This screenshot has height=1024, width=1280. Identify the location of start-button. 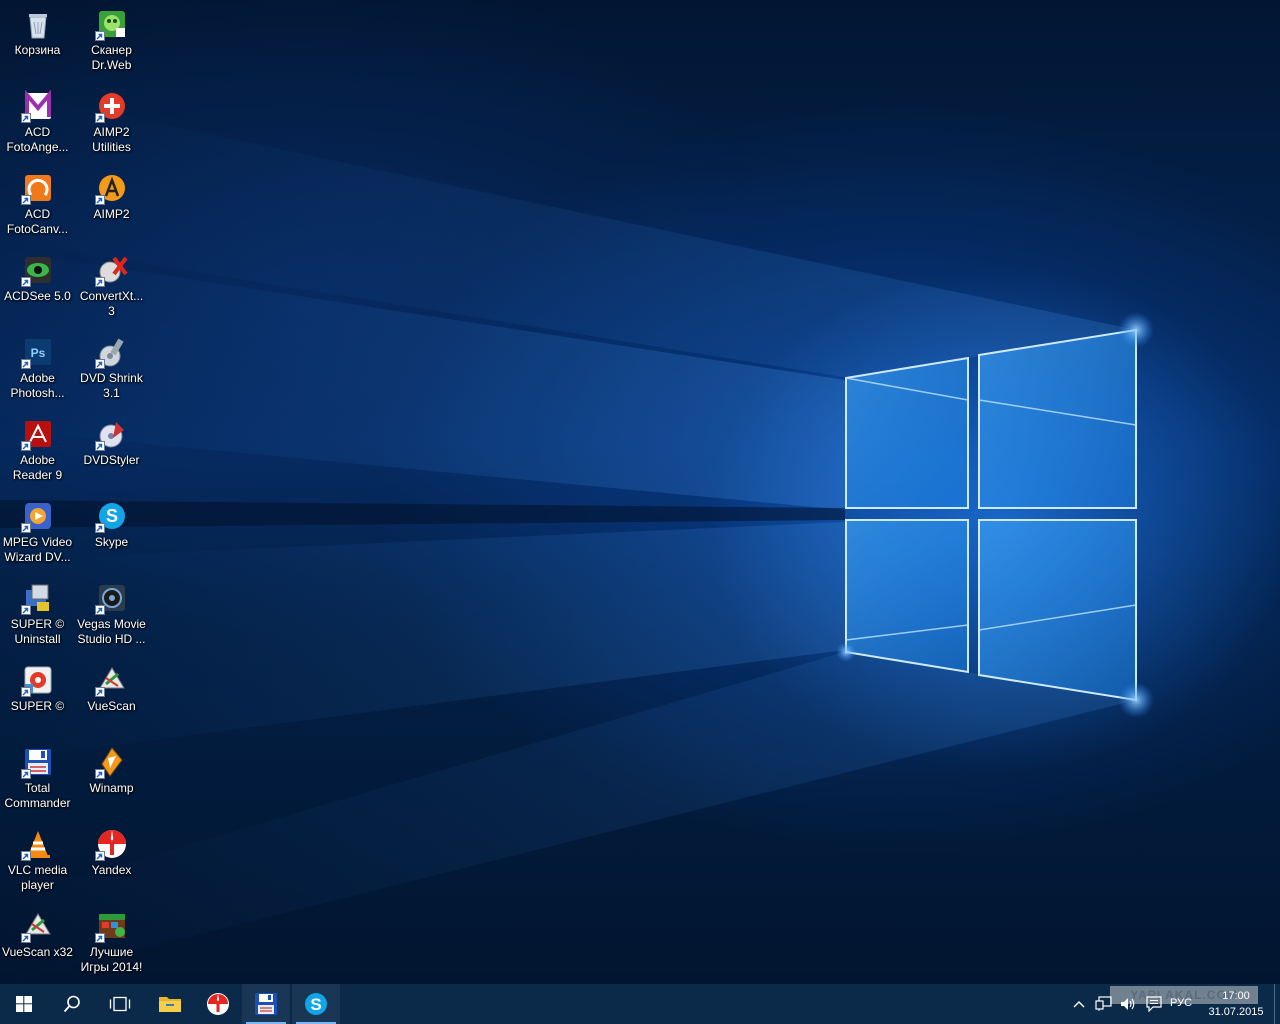
(24, 1004).